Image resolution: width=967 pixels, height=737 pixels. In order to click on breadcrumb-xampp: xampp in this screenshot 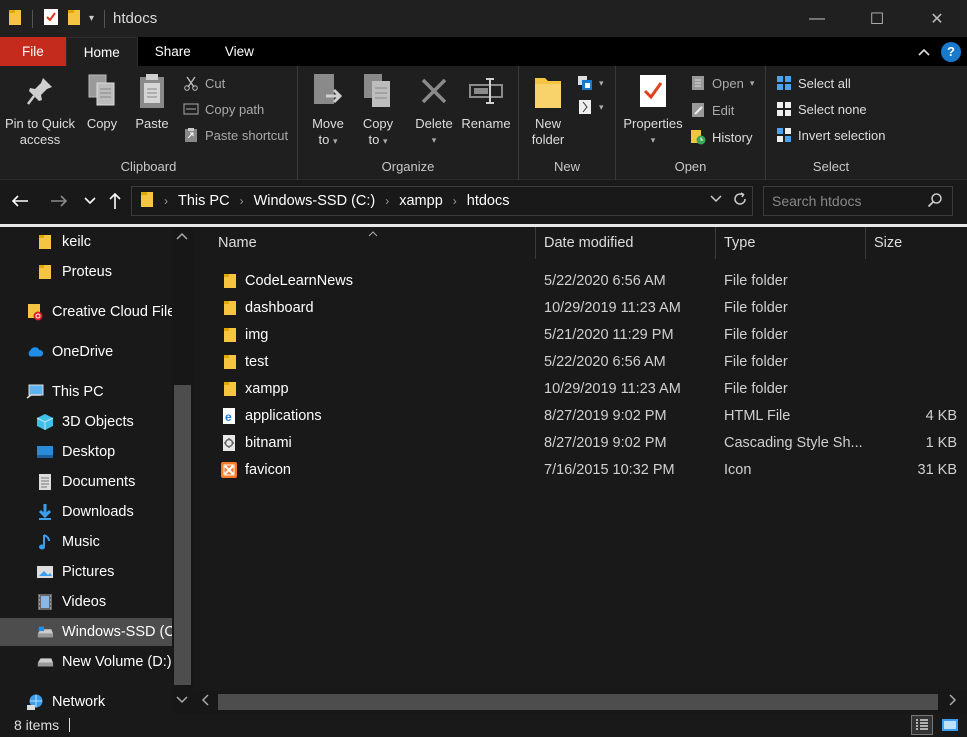, I will do `click(421, 201)`.